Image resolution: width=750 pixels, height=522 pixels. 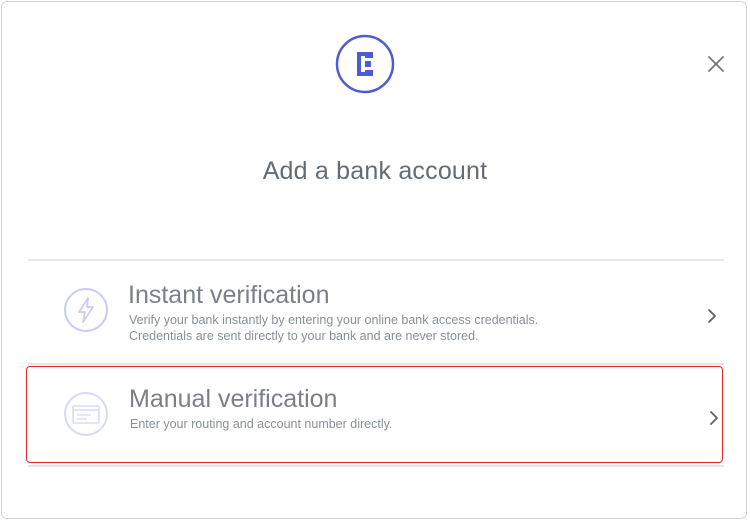 What do you see at coordinates (86, 414) in the screenshot?
I see `check-document-icon` at bounding box center [86, 414].